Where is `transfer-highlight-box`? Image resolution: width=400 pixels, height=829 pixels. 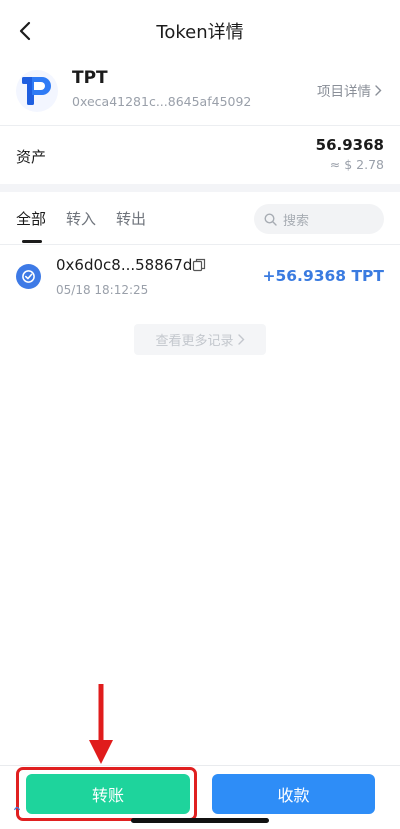
transfer-highlight-box is located at coordinates (106, 794).